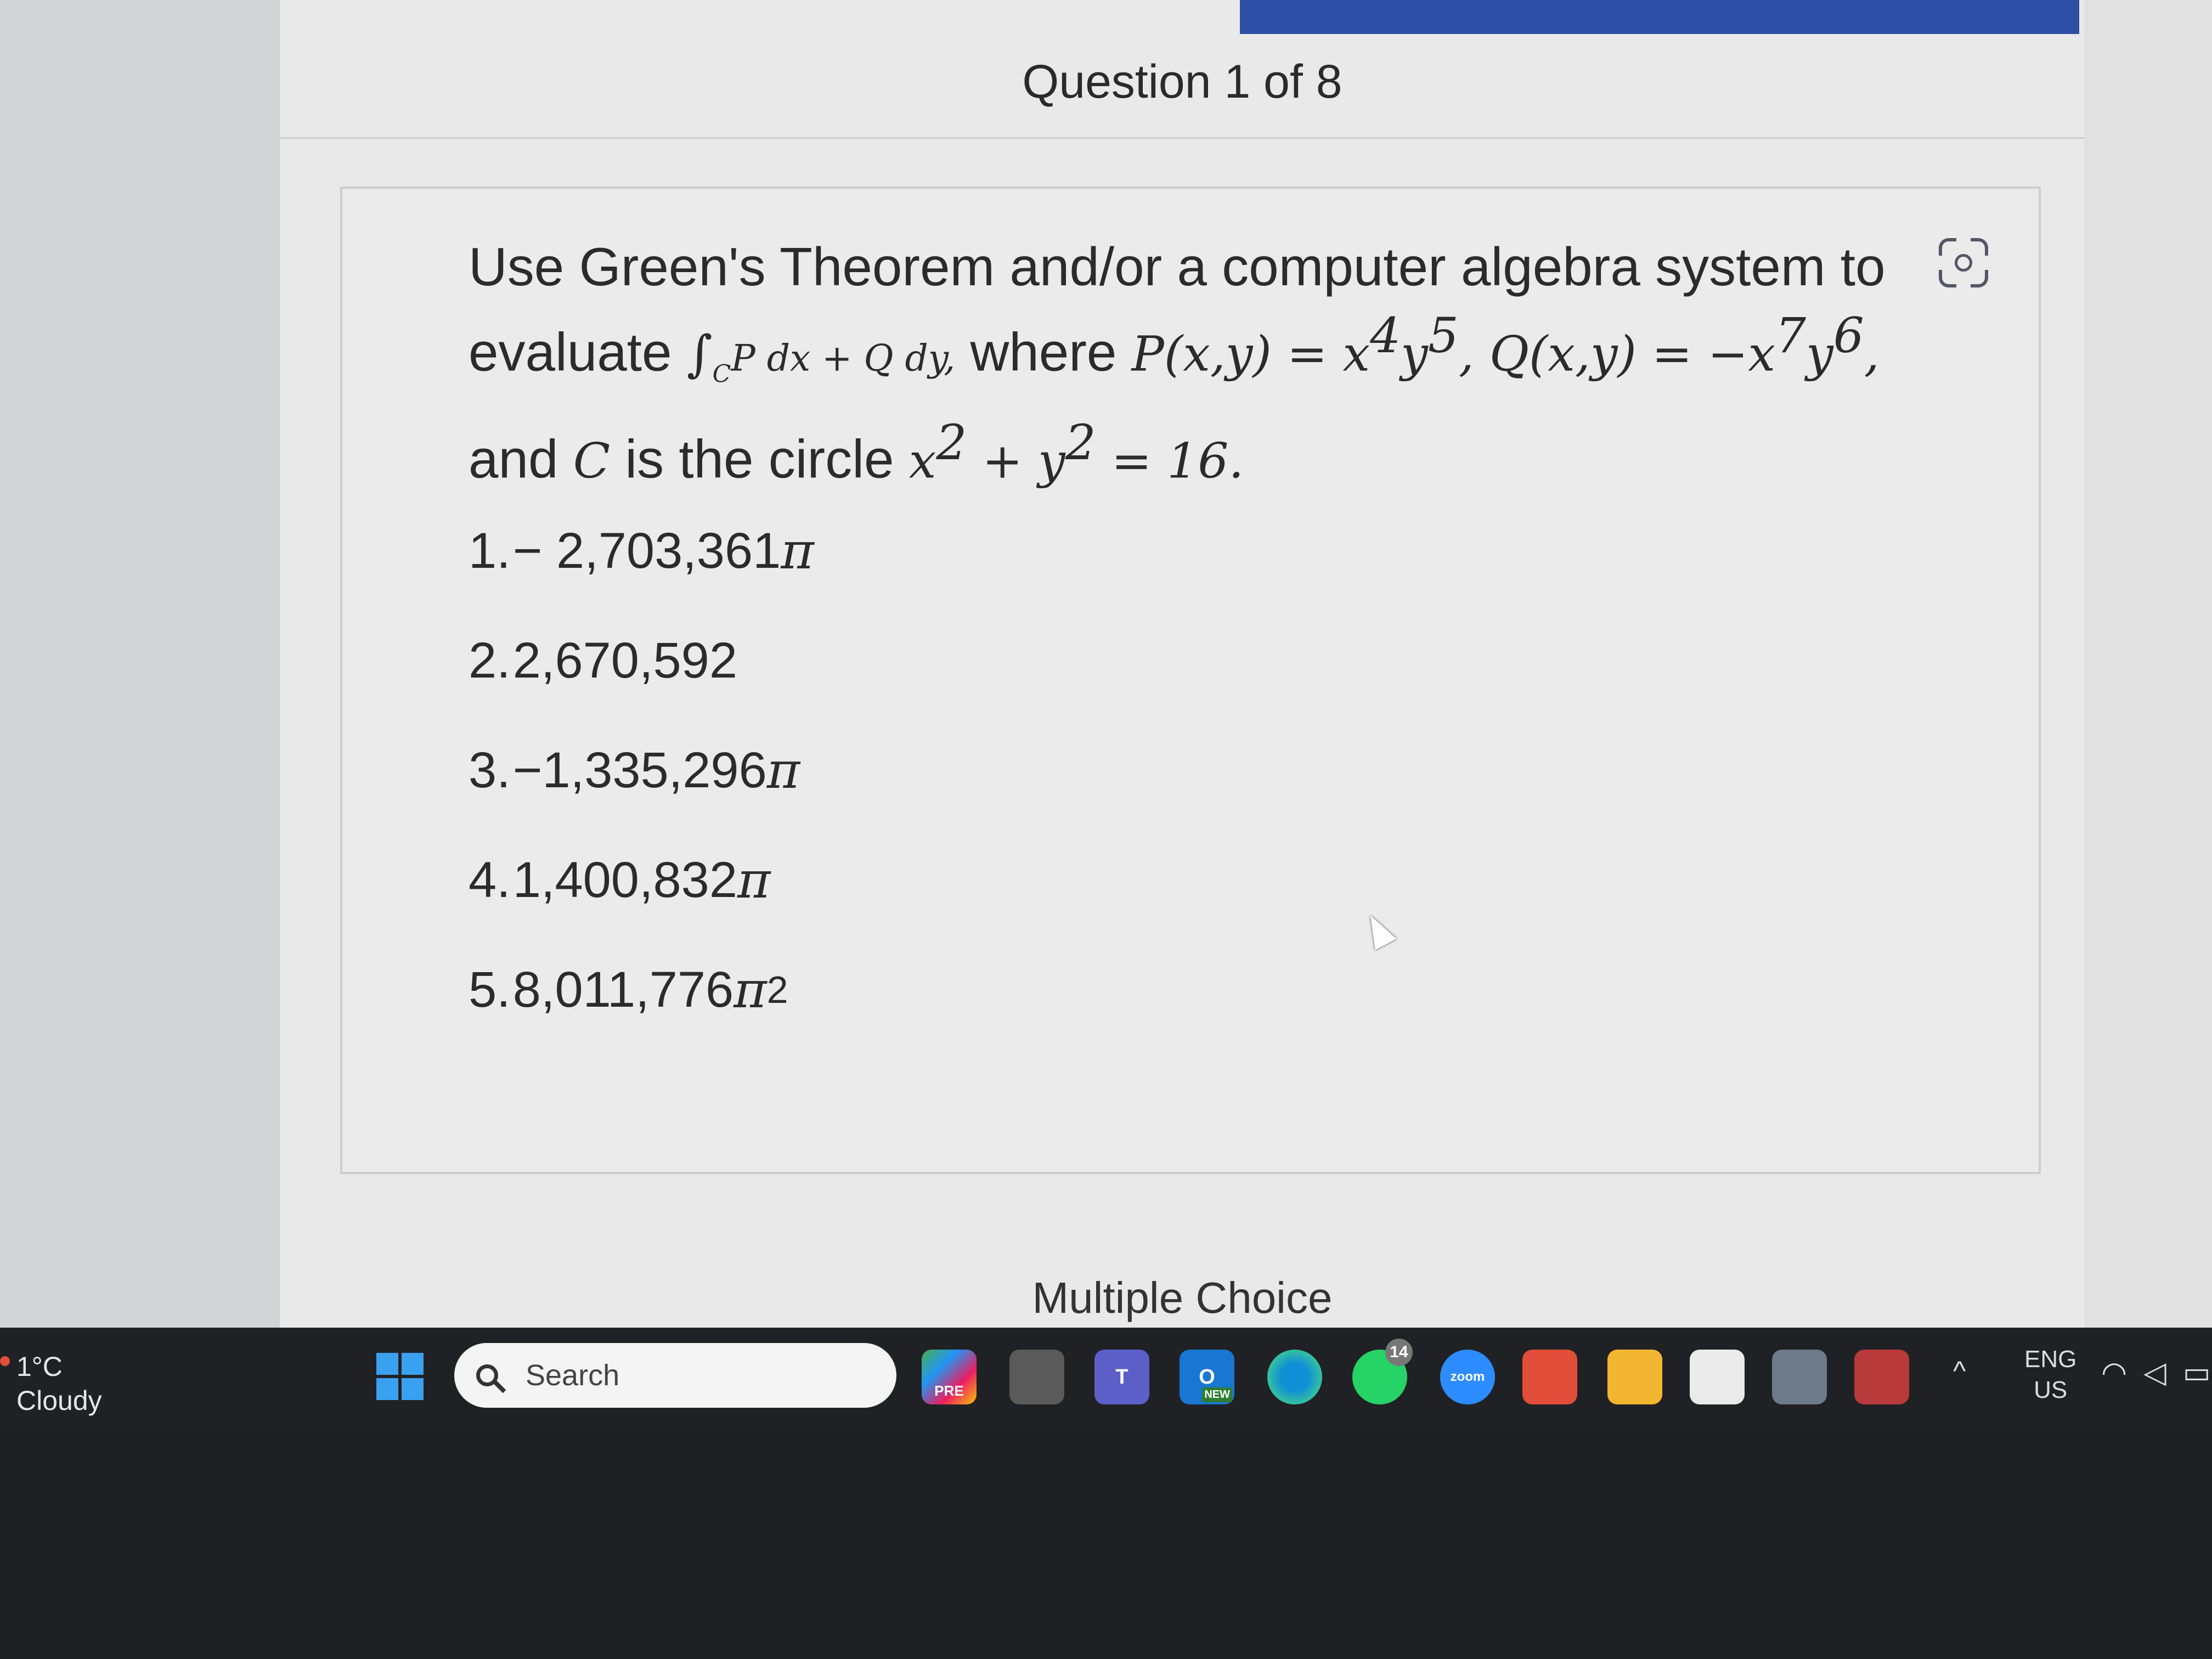 The height and width of the screenshot is (1659, 2212). What do you see at coordinates (2114, 1372) in the screenshot?
I see `wifi-icon: ◠` at bounding box center [2114, 1372].